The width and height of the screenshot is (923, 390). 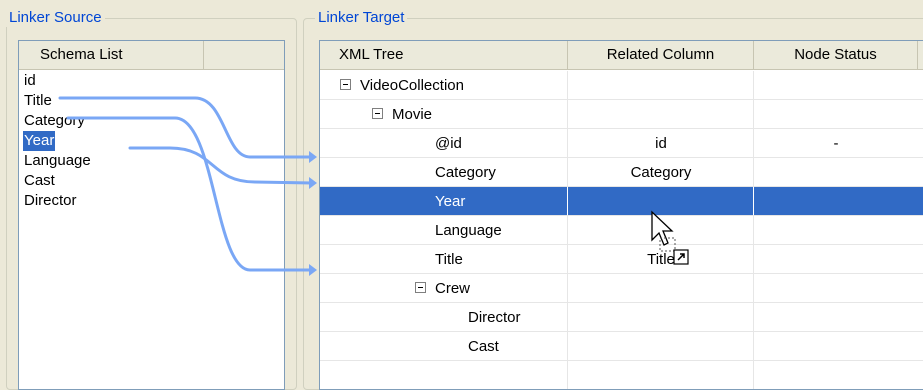 I want to click on xml-tree-header: XML Tree Related Column Node Status, so click(x=621, y=55).